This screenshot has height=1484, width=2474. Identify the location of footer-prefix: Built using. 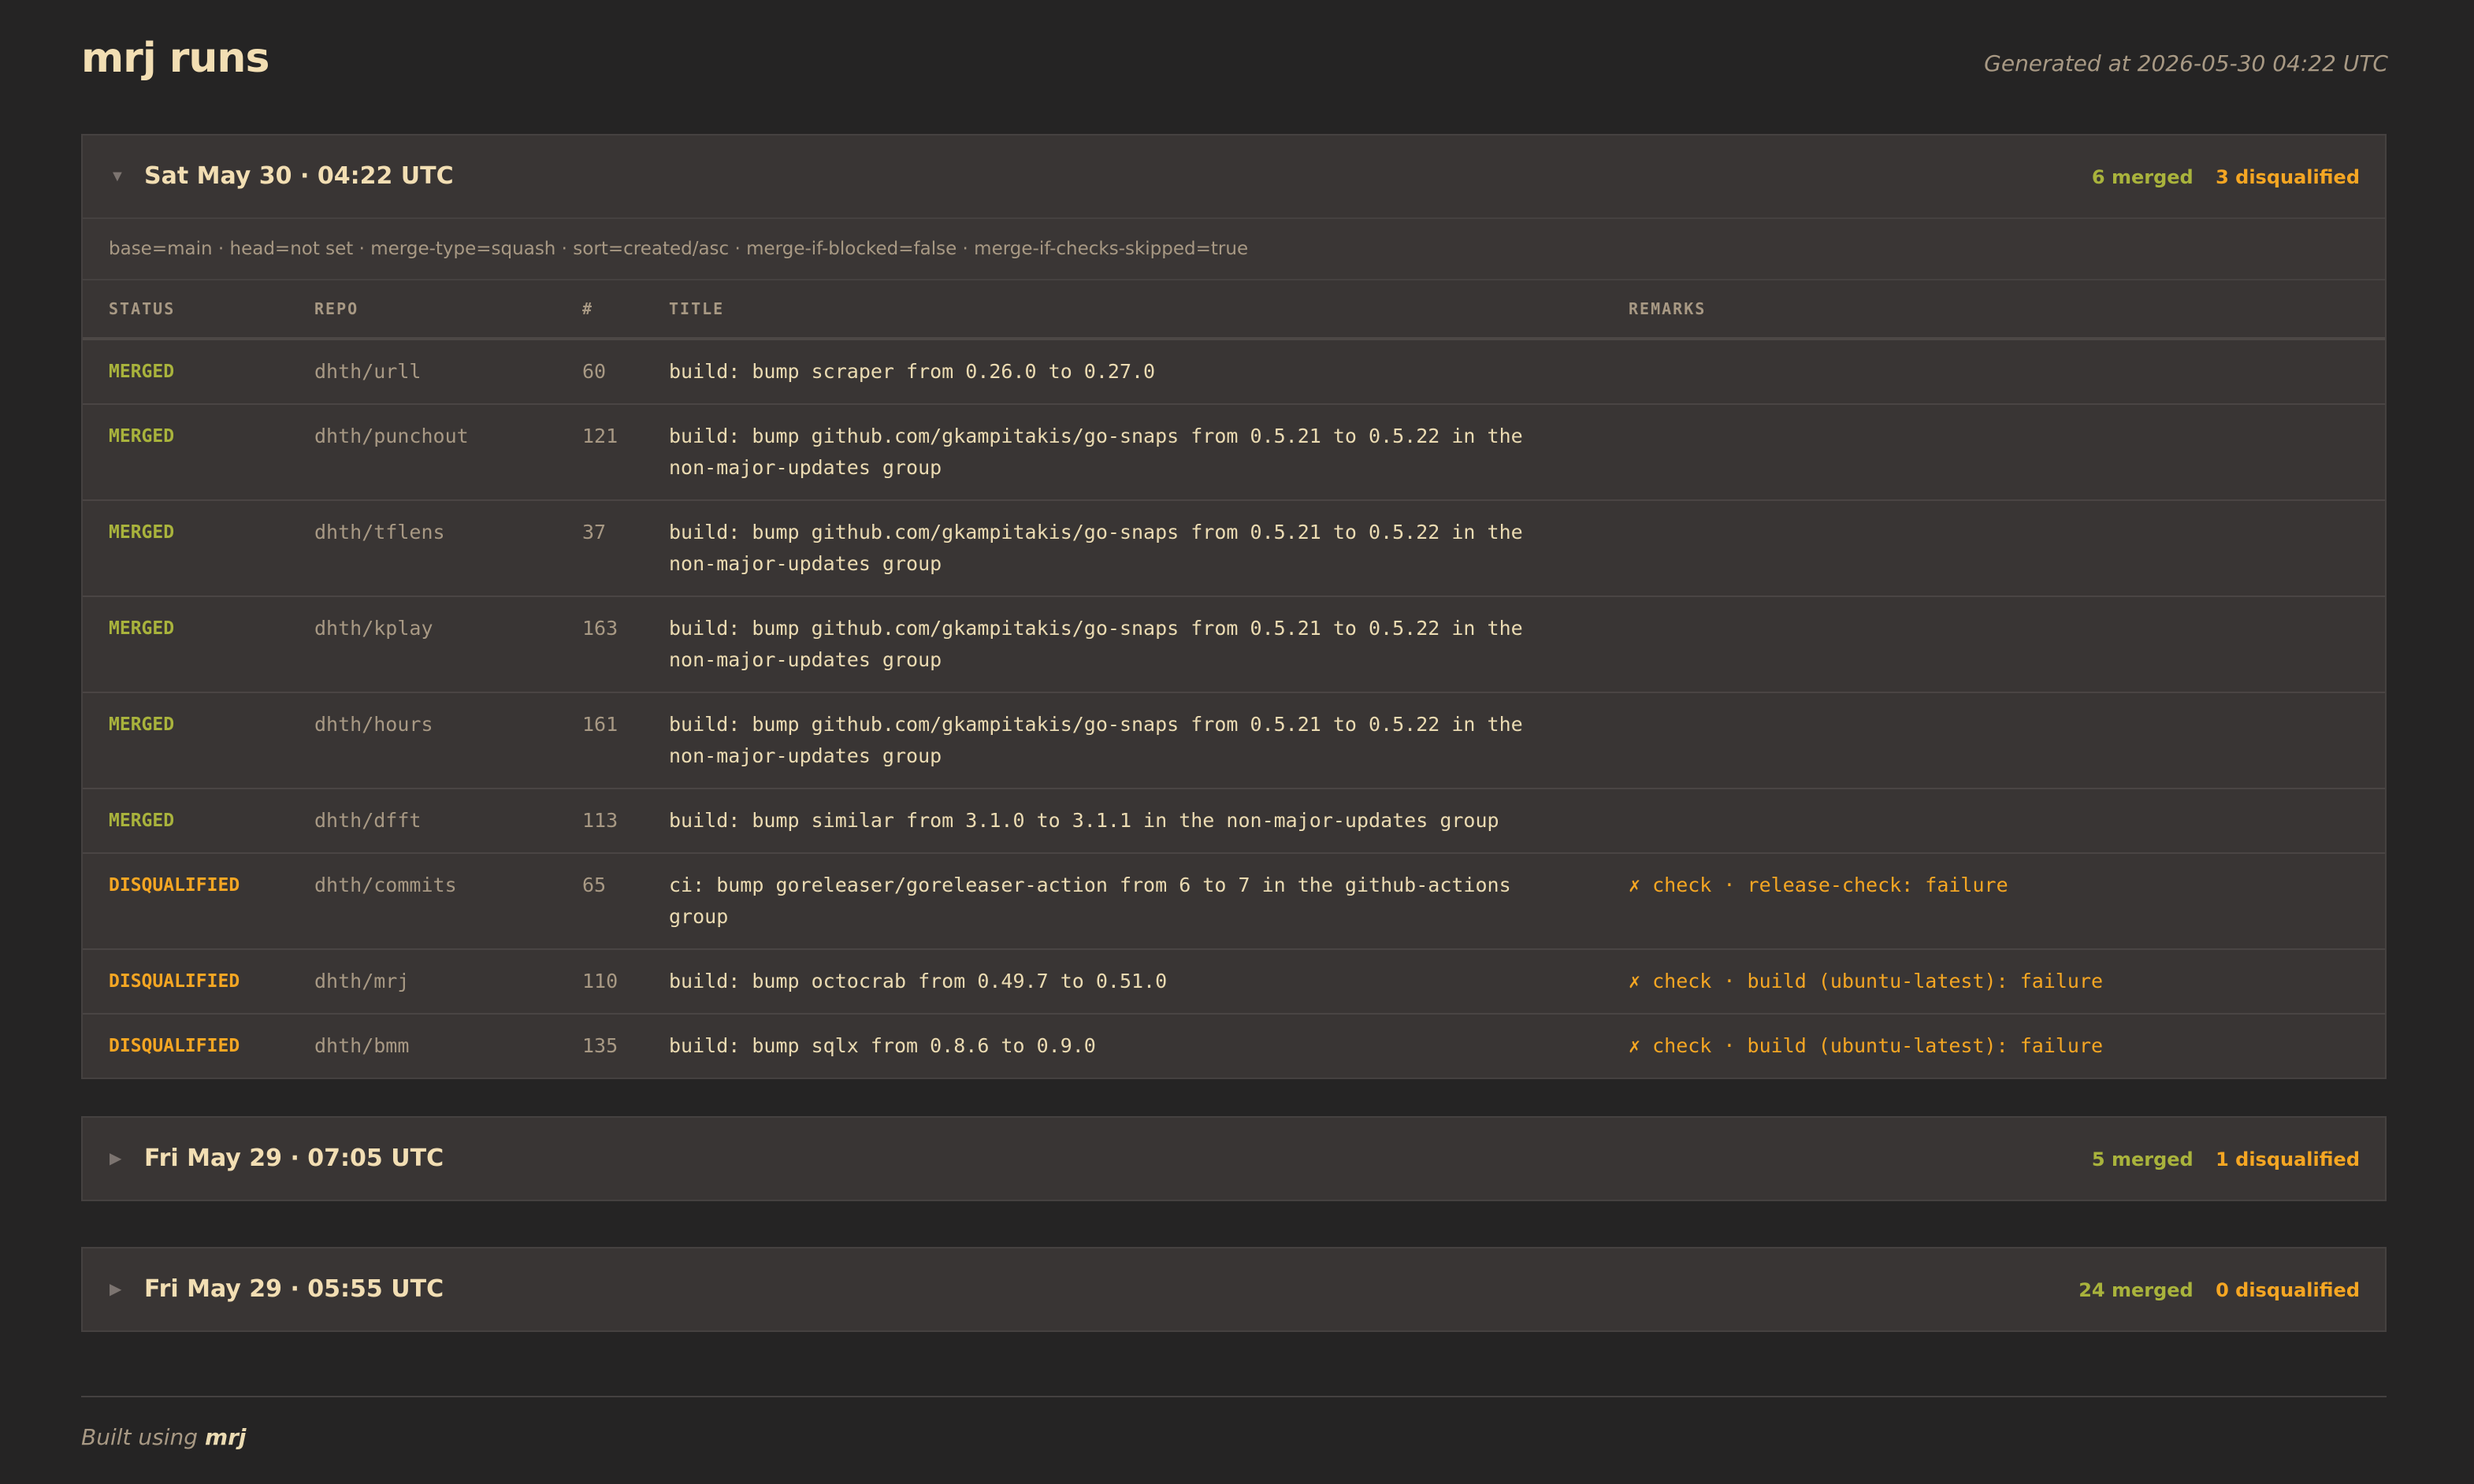
(140, 1437).